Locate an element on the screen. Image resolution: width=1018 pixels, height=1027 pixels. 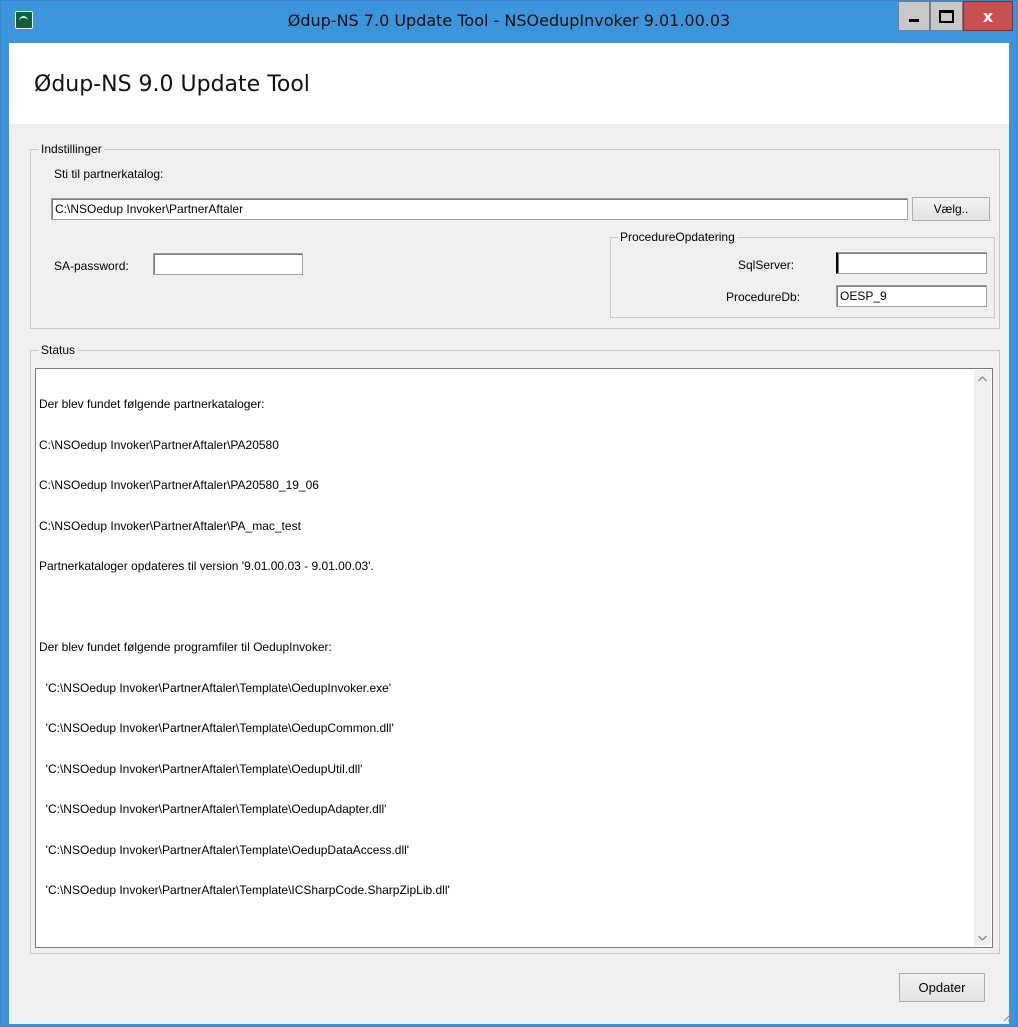
page-title: Ødup-NS 9.0 Update Tool is located at coordinates (172, 84).